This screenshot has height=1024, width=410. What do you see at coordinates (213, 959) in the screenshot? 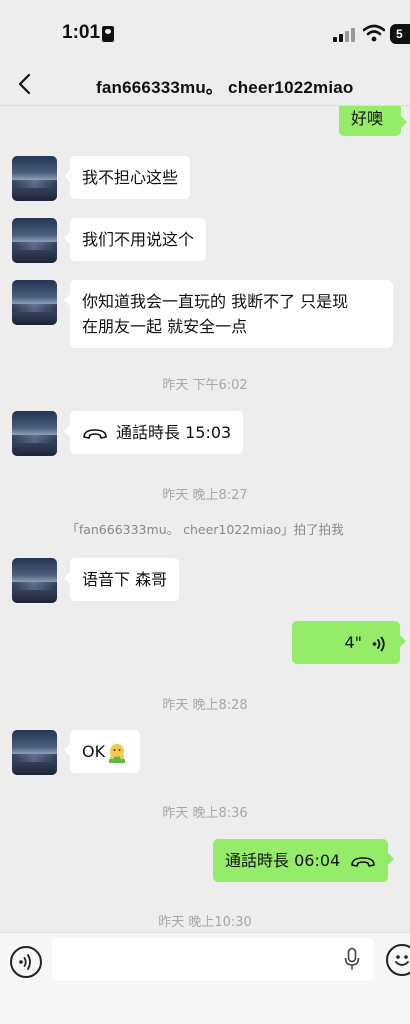
I see `message-input` at bounding box center [213, 959].